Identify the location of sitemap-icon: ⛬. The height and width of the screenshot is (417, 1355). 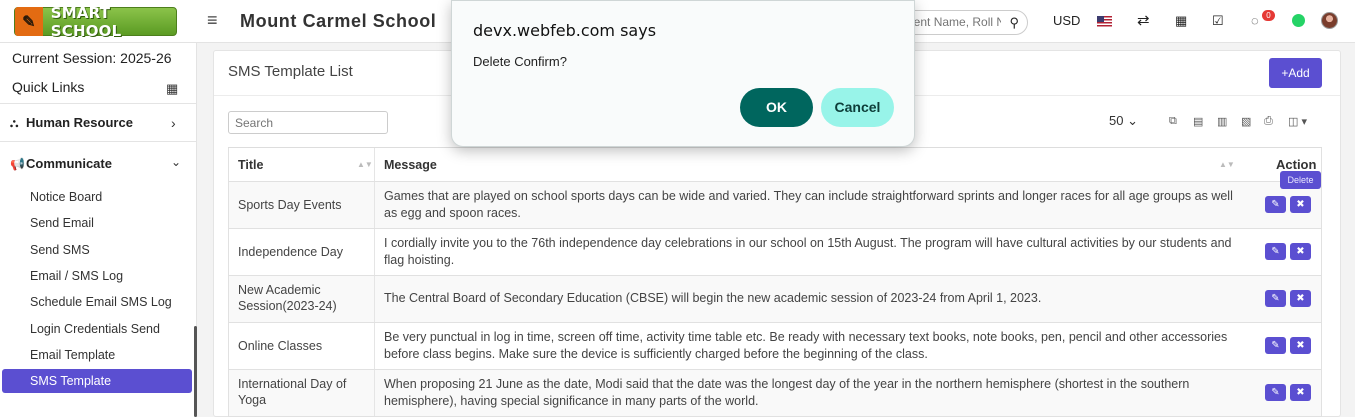
(14, 123).